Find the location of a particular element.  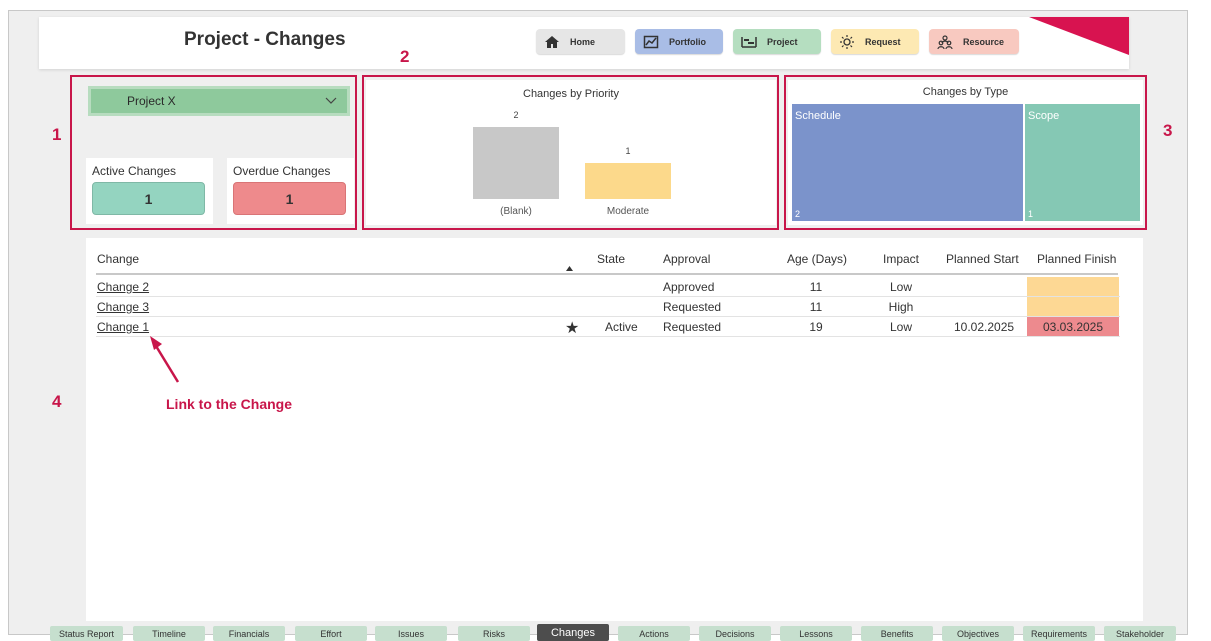

annotation-arrow is located at coordinates (165, 359).